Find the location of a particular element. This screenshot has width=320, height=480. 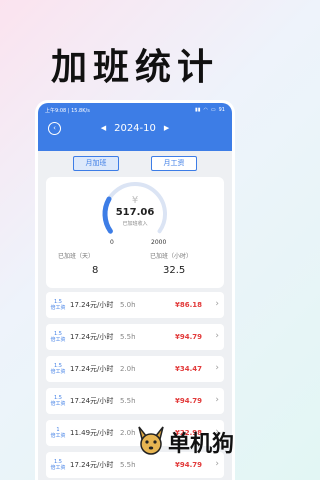

gauge-max-label: 2000 is located at coordinates (159, 242).